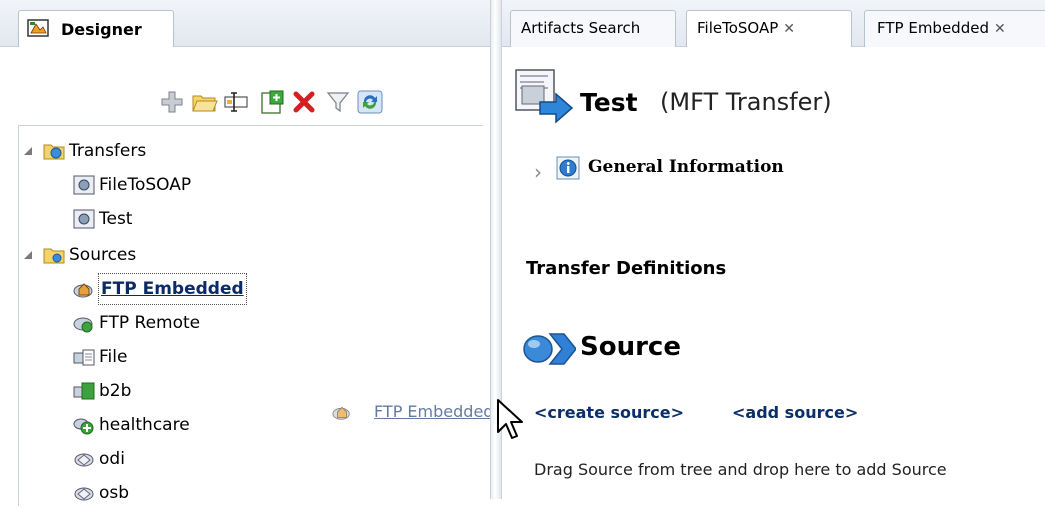 Image resolution: width=1045 pixels, height=508 pixels. I want to click on designer-toolbar, so click(245, 102).